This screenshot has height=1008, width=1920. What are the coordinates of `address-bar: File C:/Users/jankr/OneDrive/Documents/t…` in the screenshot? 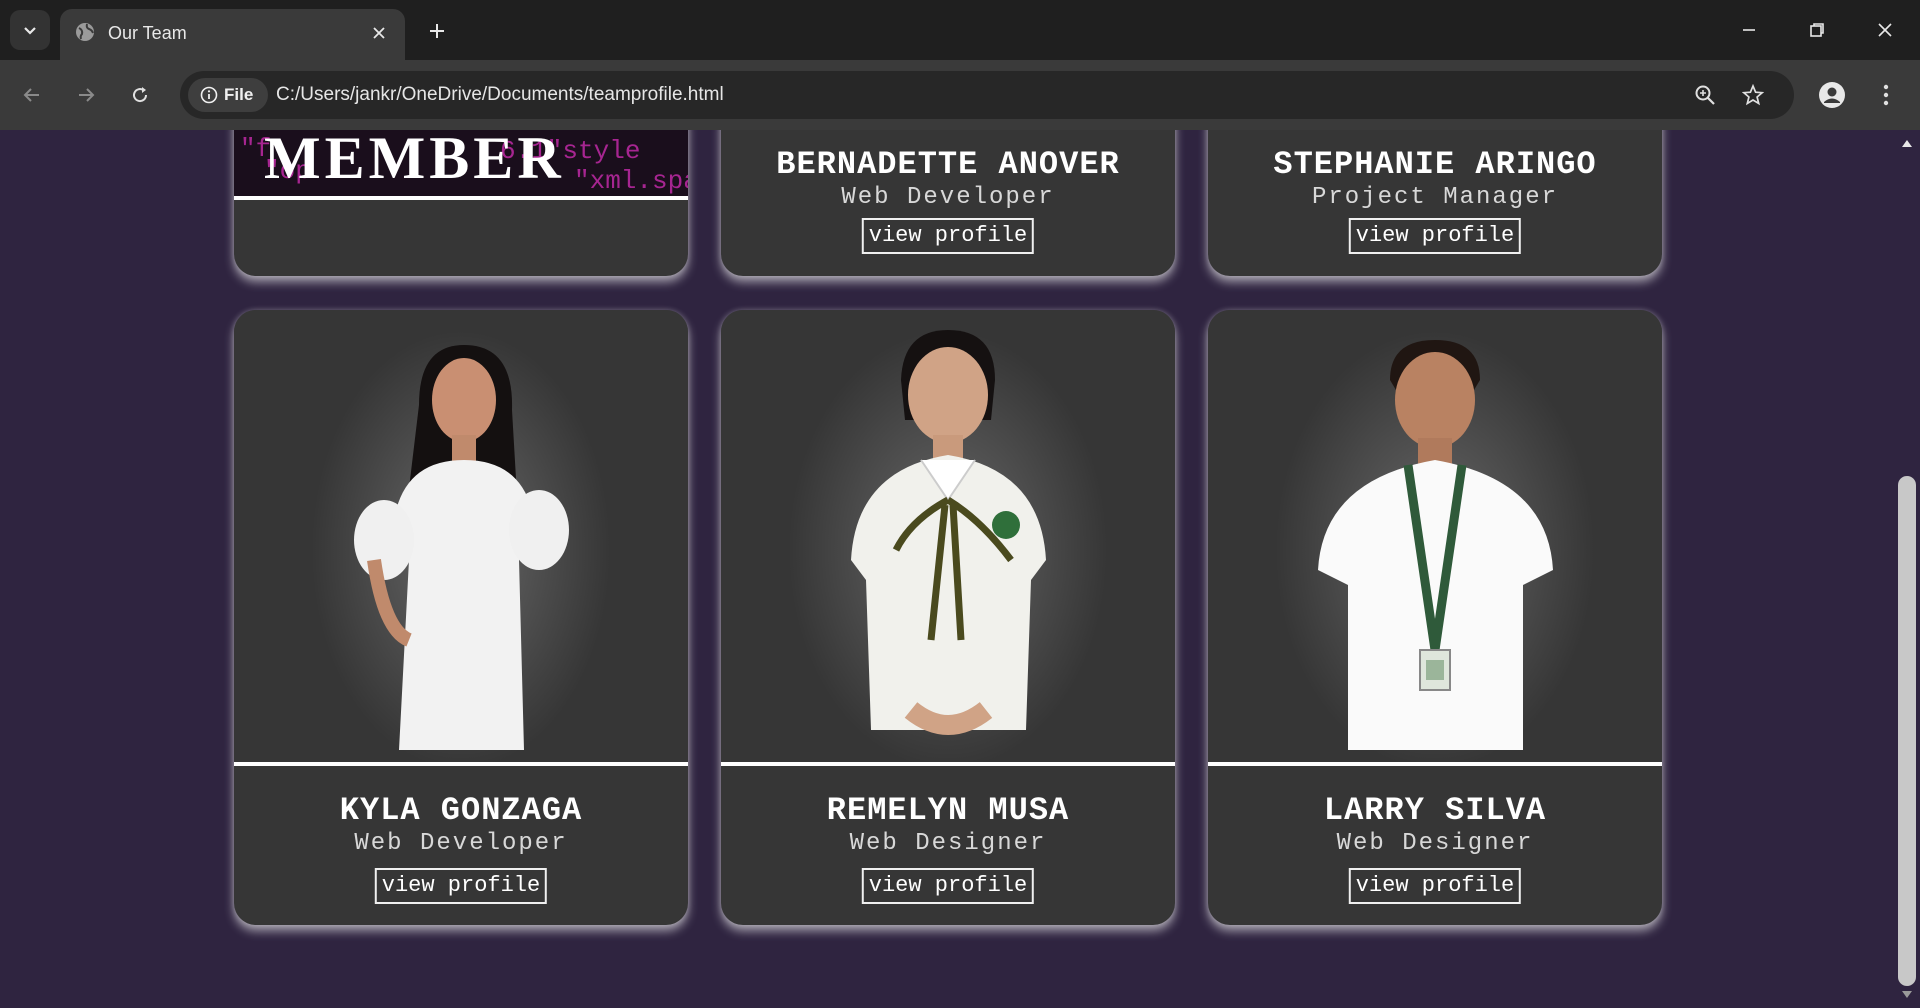 It's located at (987, 95).